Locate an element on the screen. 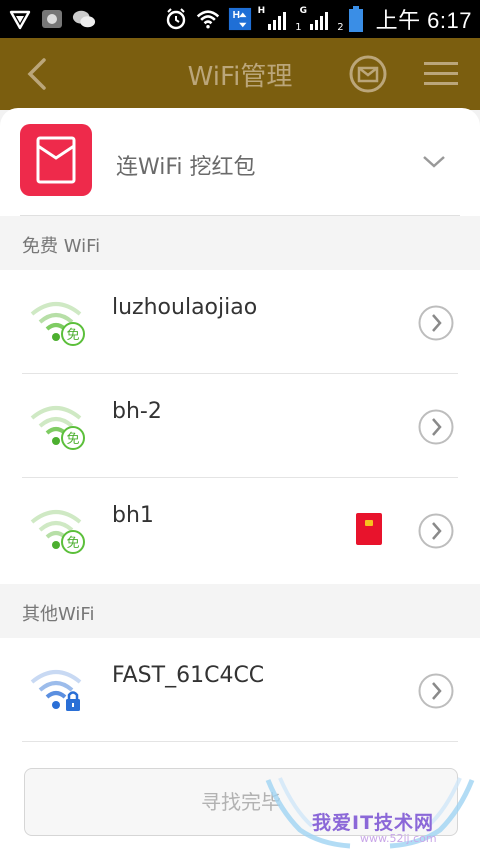  alarm-icon is located at coordinates (176, 19).